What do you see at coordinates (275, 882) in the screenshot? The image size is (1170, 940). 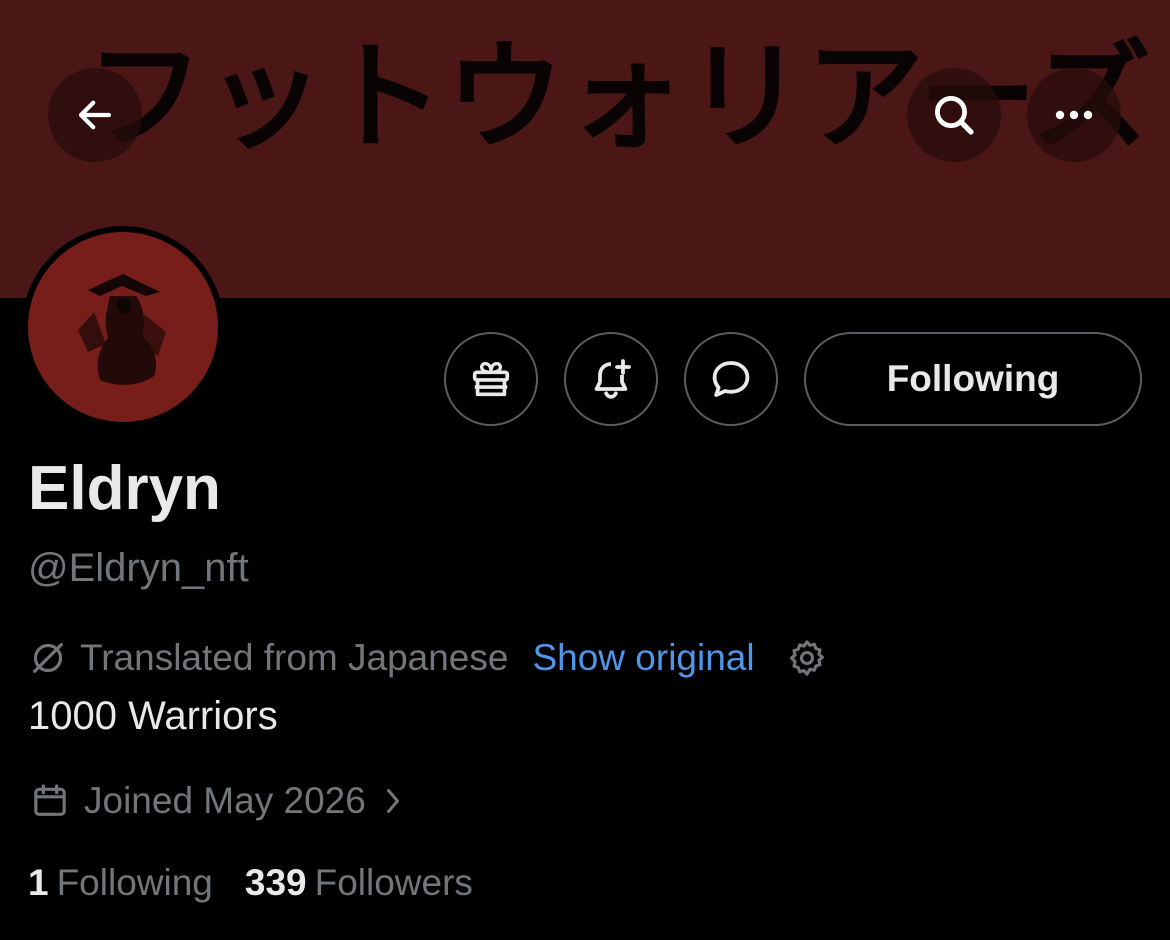 I see `followers-count: 339` at bounding box center [275, 882].